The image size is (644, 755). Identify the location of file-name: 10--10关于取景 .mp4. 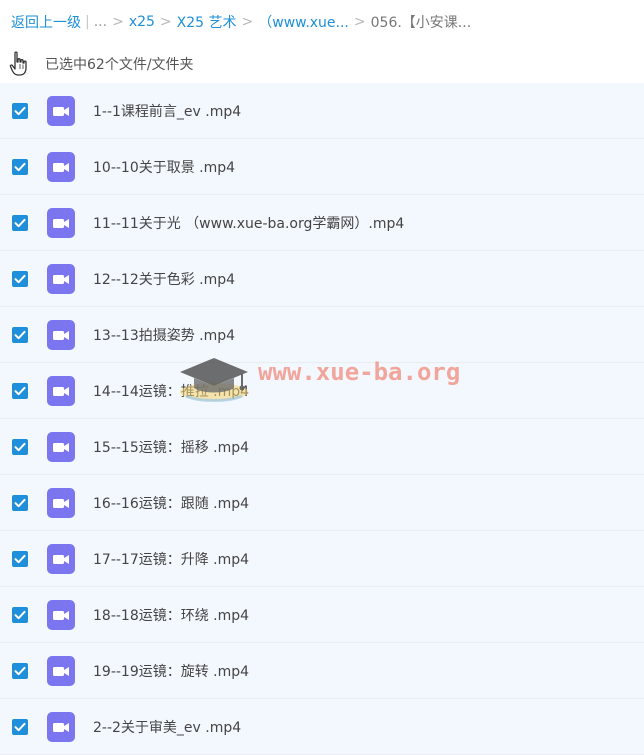
(164, 167).